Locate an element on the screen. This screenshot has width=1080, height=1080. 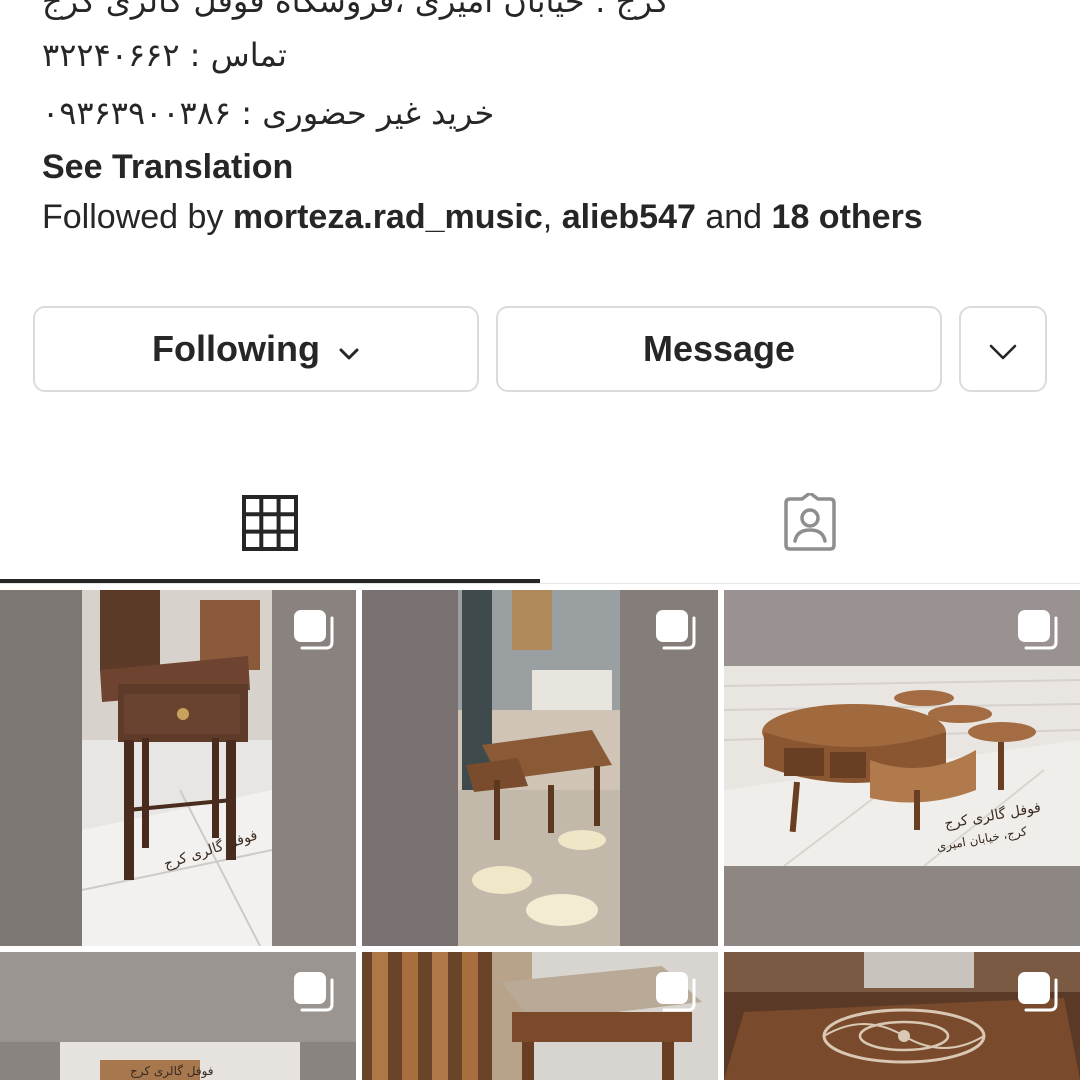
tab-divider is located at coordinates (540, 583).